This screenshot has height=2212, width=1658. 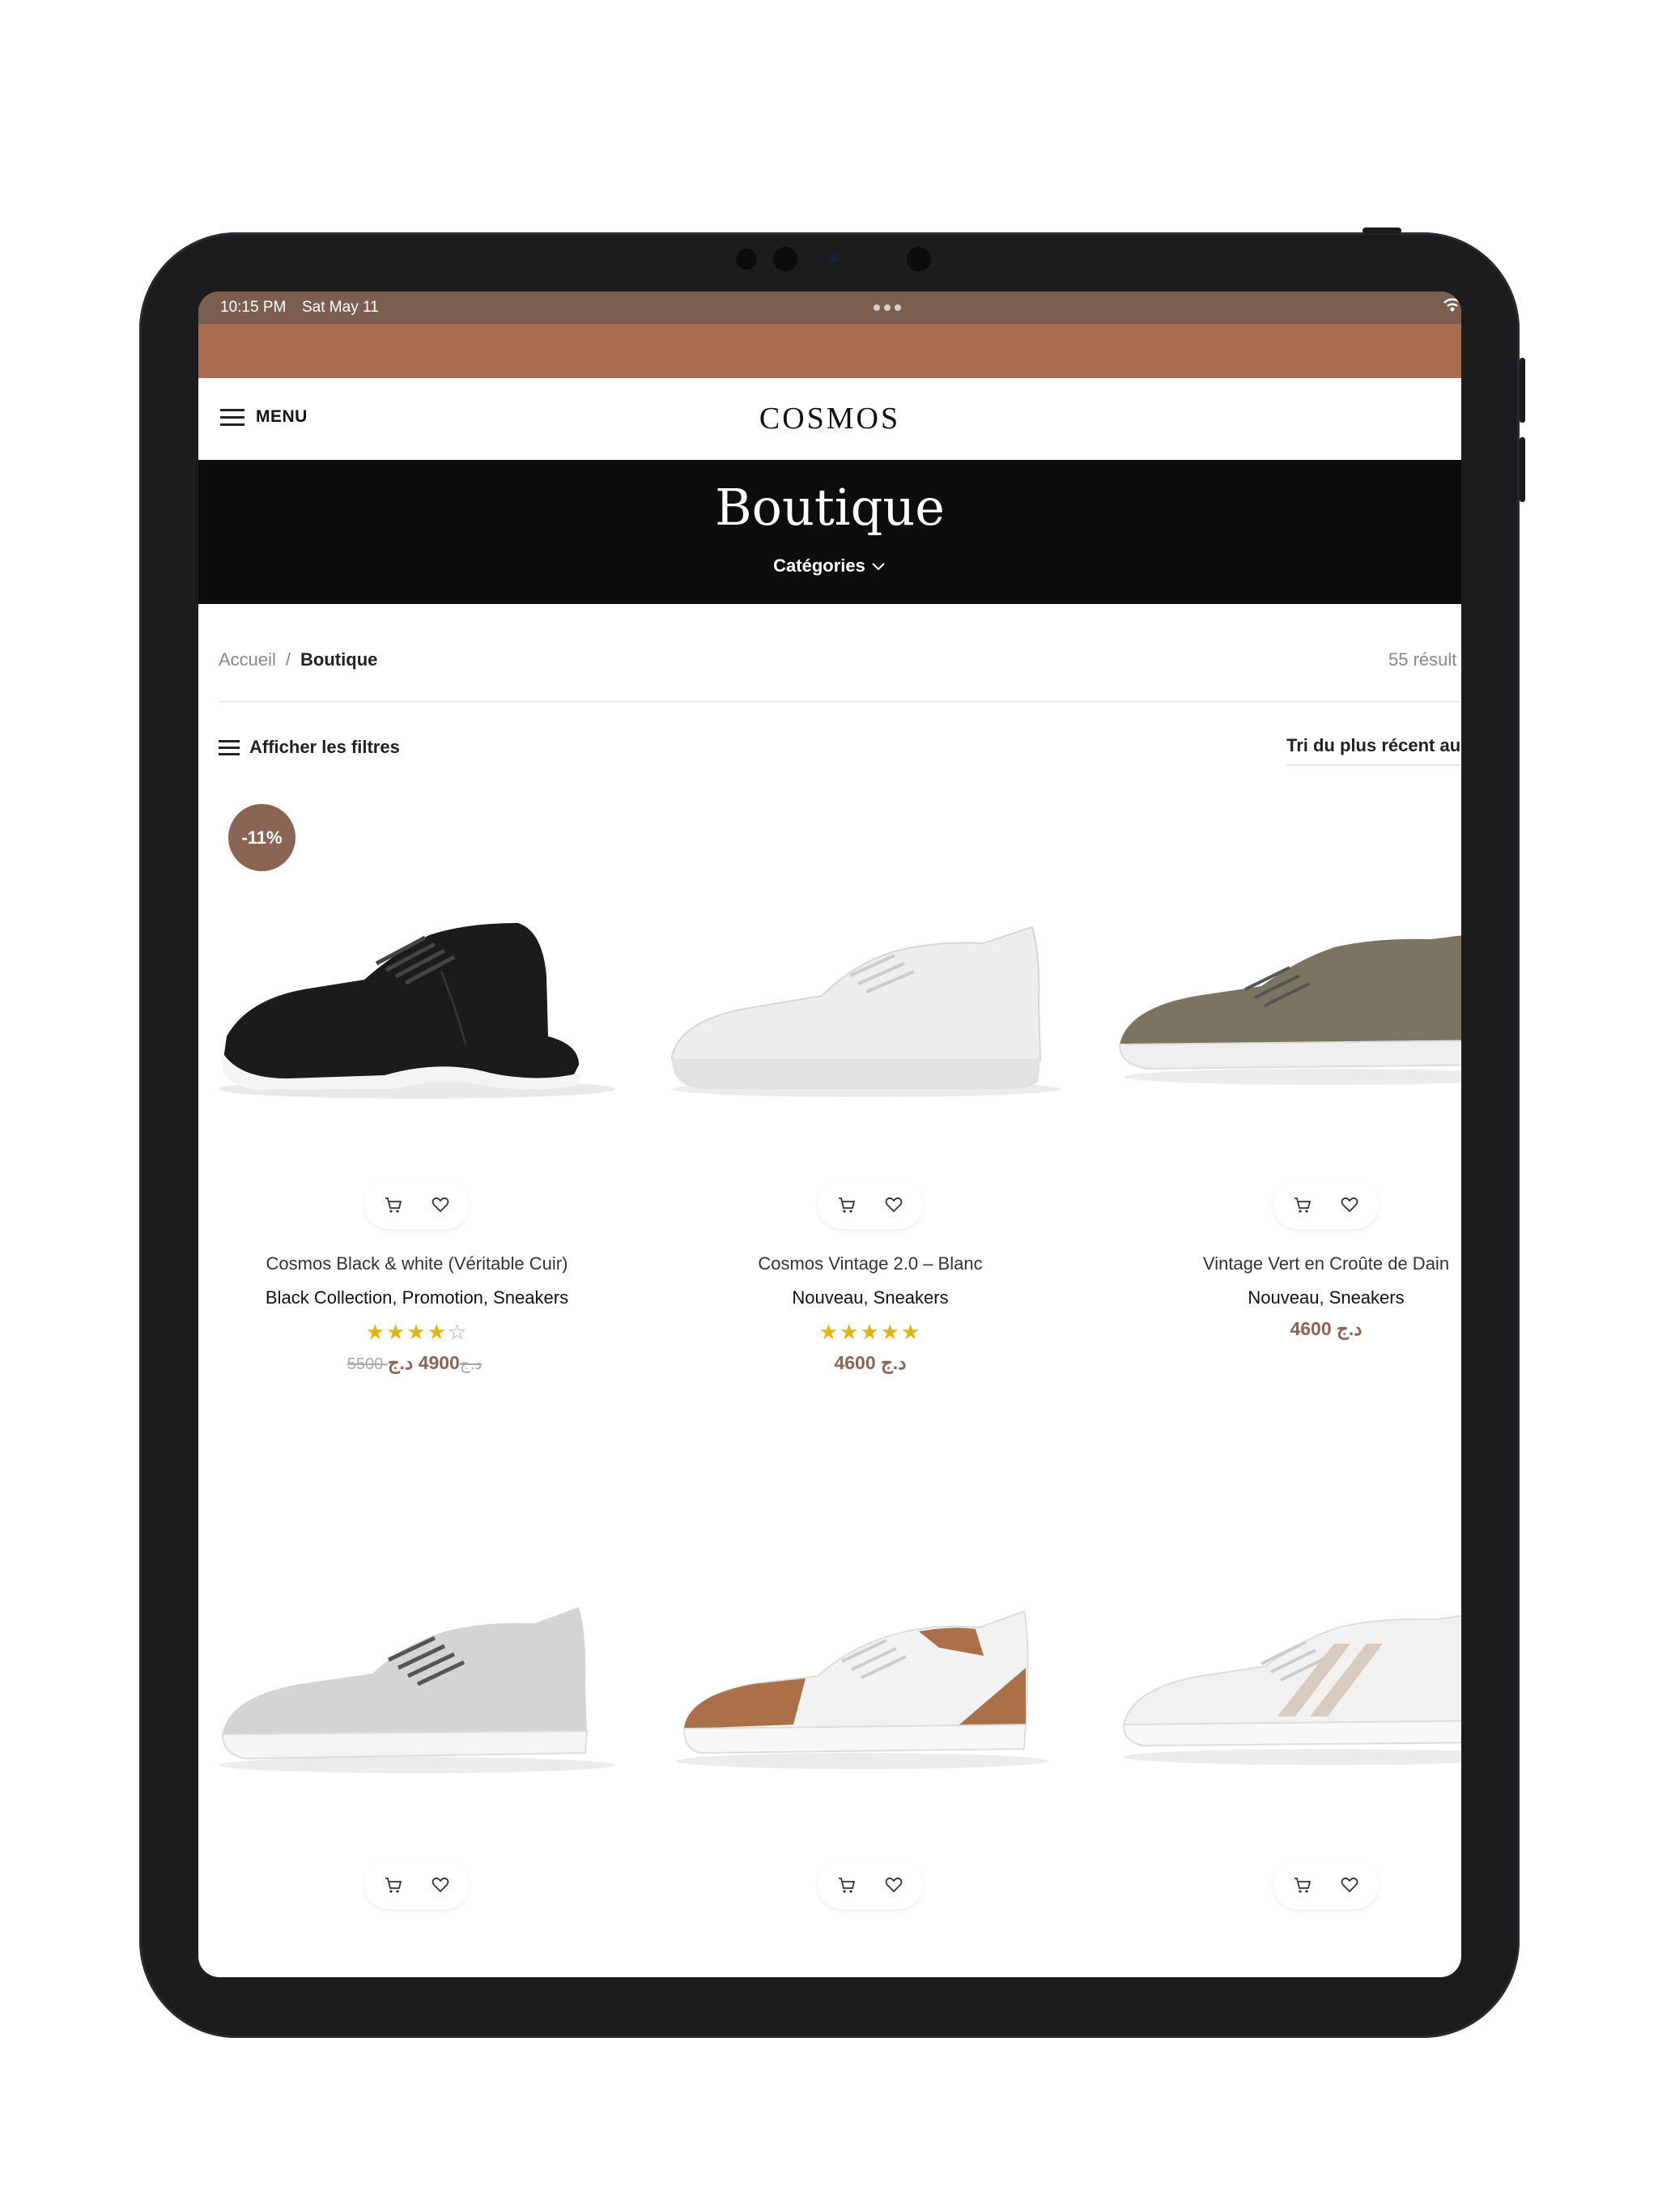 I want to click on page-title: Boutique, so click(x=830, y=508).